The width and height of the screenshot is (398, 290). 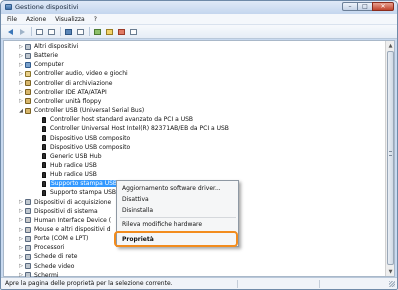 What do you see at coordinates (10, 31) in the screenshot?
I see `back-button` at bounding box center [10, 31].